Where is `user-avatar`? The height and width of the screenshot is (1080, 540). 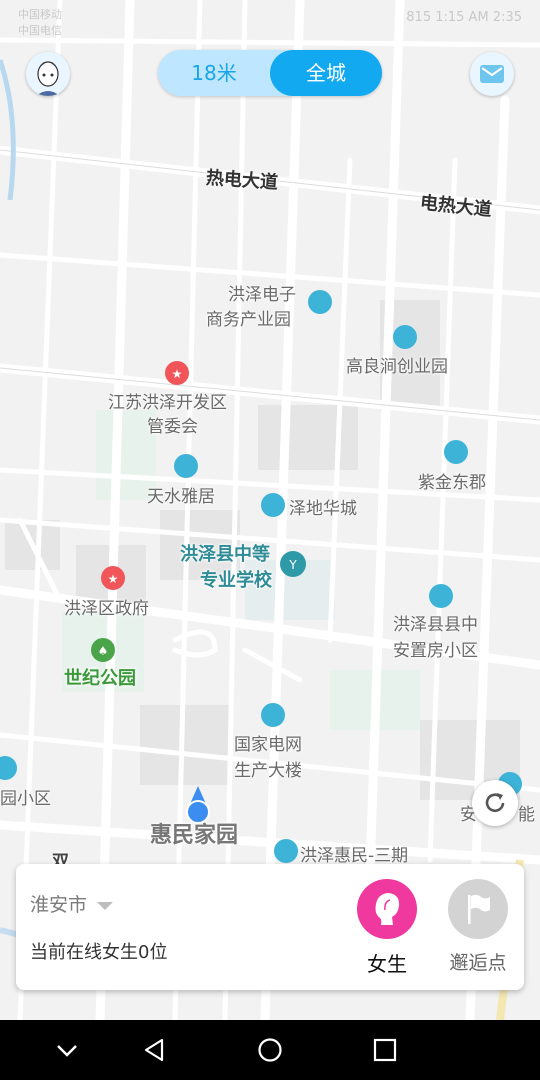
user-avatar is located at coordinates (48, 74).